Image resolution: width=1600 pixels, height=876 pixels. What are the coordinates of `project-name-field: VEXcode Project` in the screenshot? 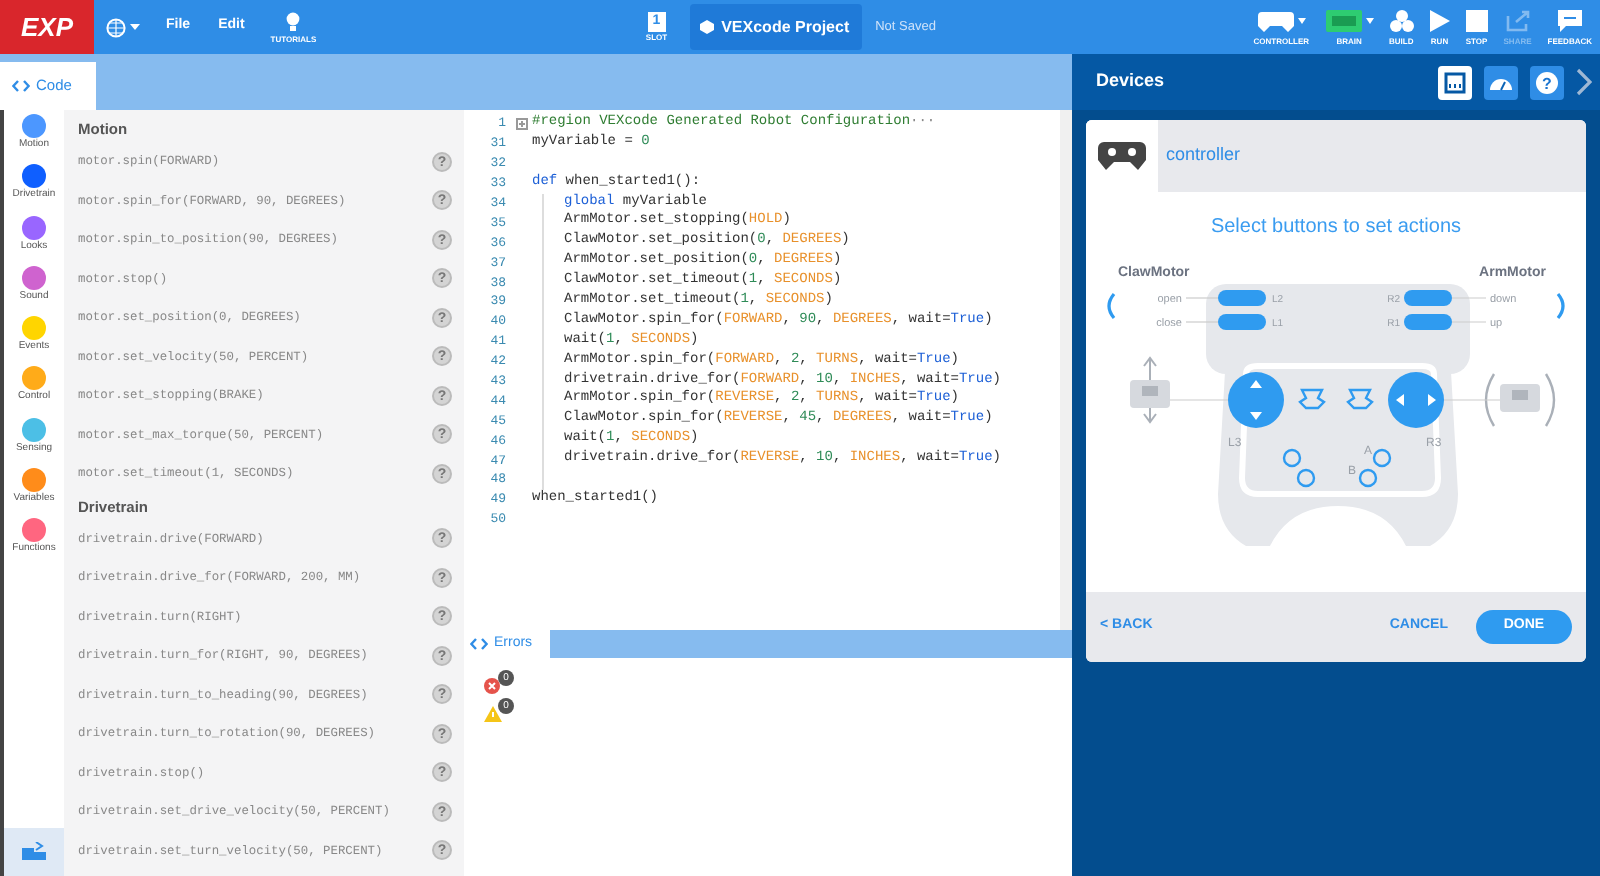 It's located at (775, 27).